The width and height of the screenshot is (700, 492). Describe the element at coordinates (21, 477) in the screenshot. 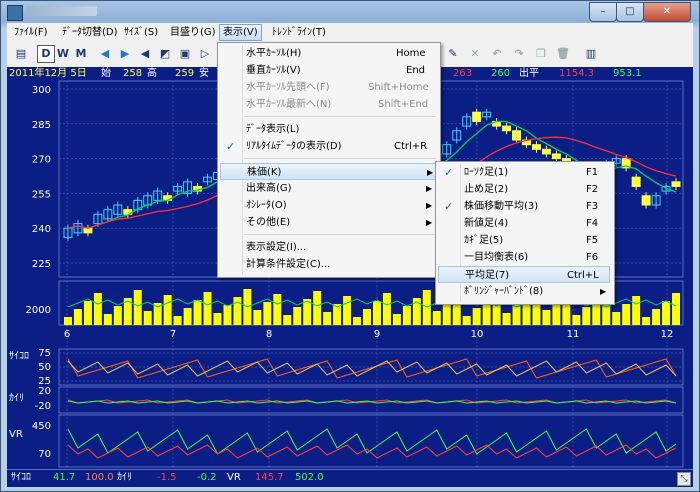

I see `bottom-psy-label: ｻｲｺﾛ` at that location.